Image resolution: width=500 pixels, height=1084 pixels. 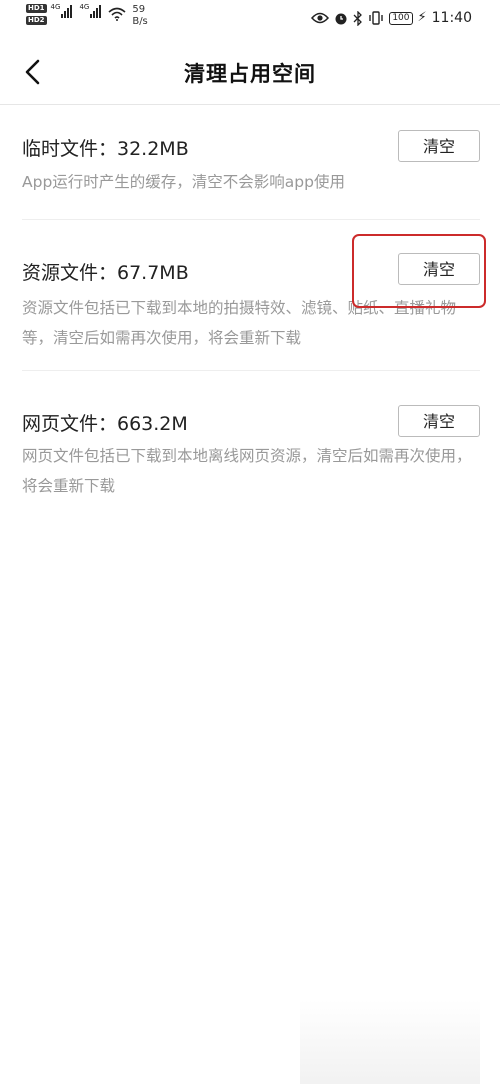 I want to click on clear-web-files-button: 清空, so click(x=439, y=421).